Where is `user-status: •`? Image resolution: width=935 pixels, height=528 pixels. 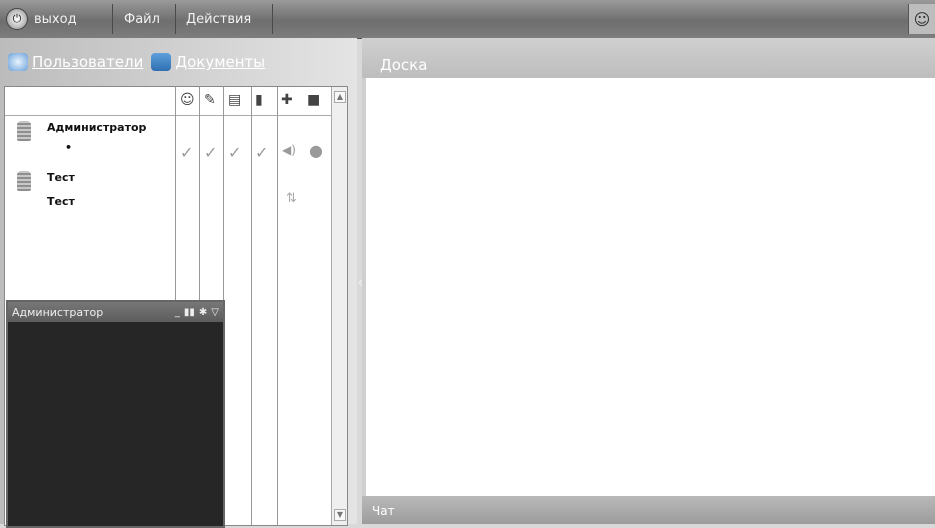
user-status: • is located at coordinates (69, 147).